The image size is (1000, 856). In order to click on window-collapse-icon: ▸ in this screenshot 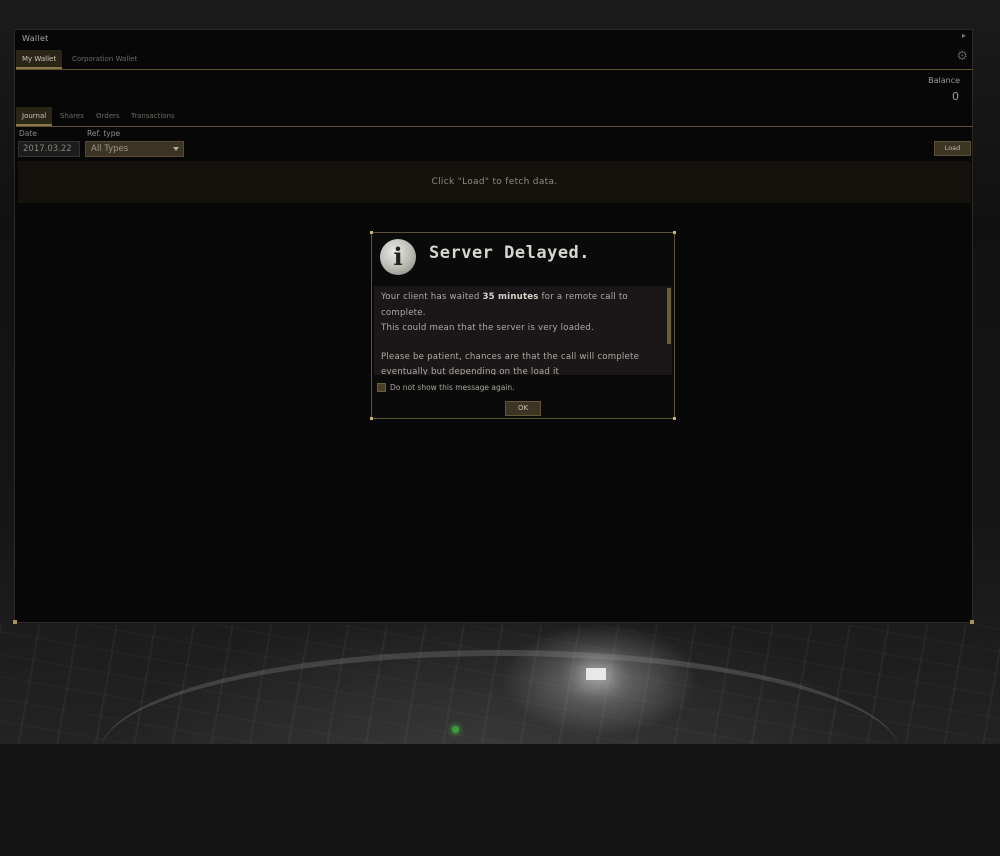, I will do `click(964, 35)`.